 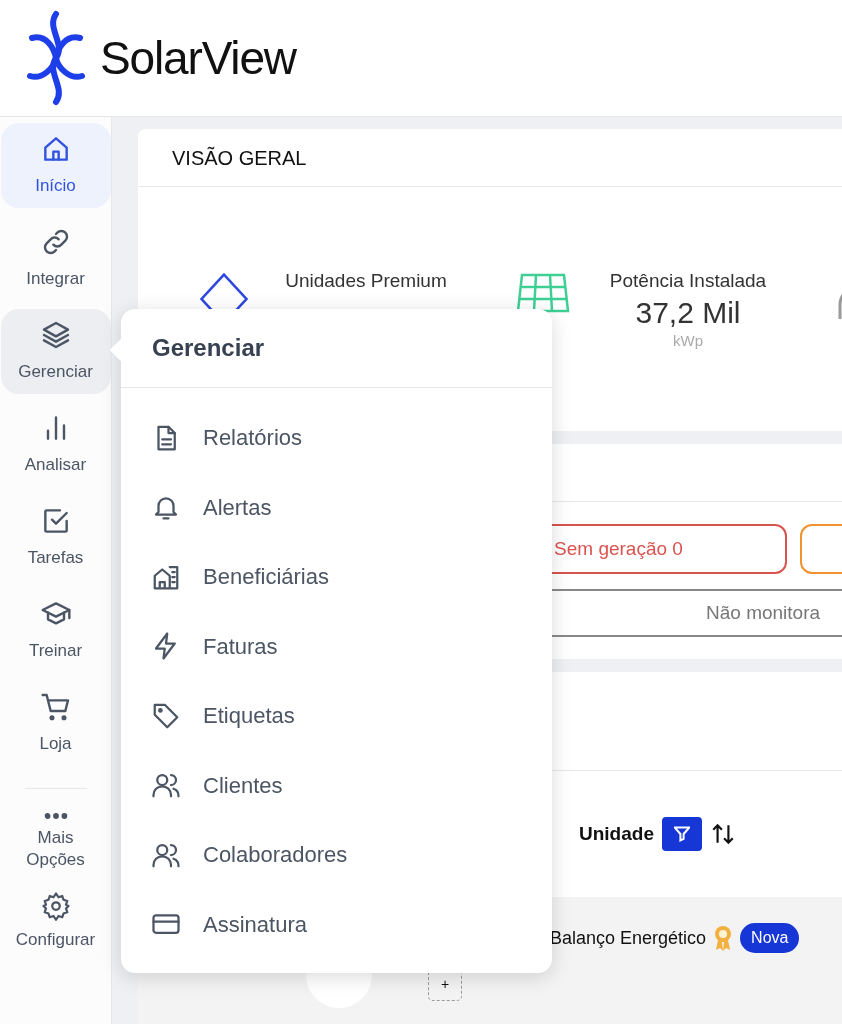 I want to click on menu-item: Assinatura, so click(x=336, y=924).